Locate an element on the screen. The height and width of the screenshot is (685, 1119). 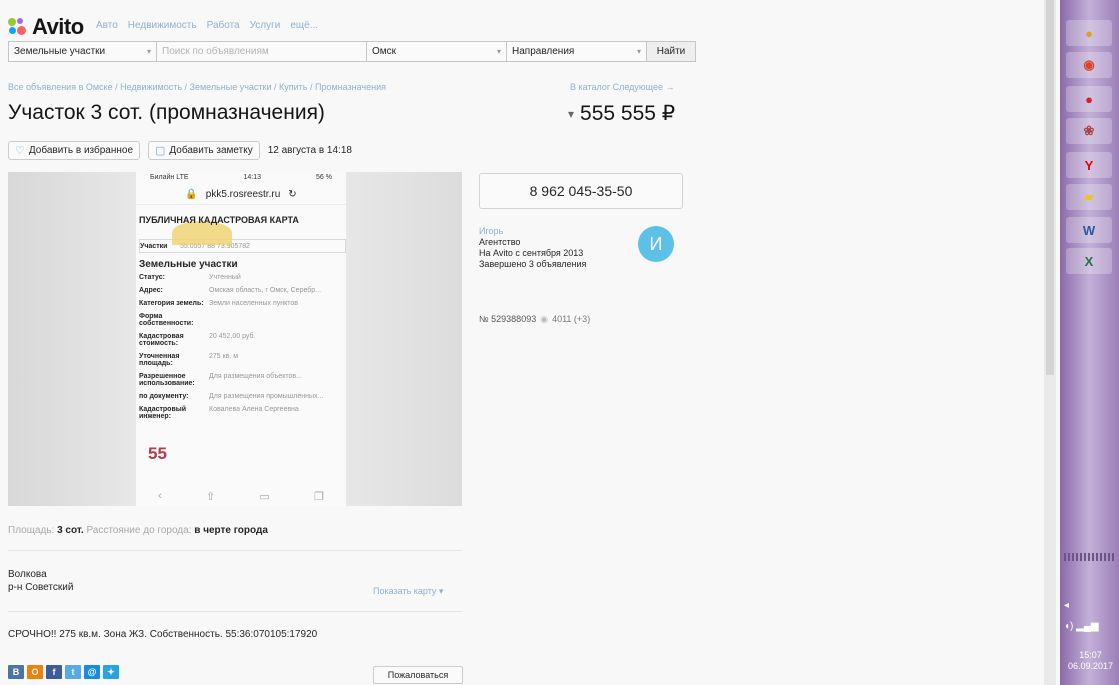
chrome-icon: ◉ is located at coordinates (1089, 64).